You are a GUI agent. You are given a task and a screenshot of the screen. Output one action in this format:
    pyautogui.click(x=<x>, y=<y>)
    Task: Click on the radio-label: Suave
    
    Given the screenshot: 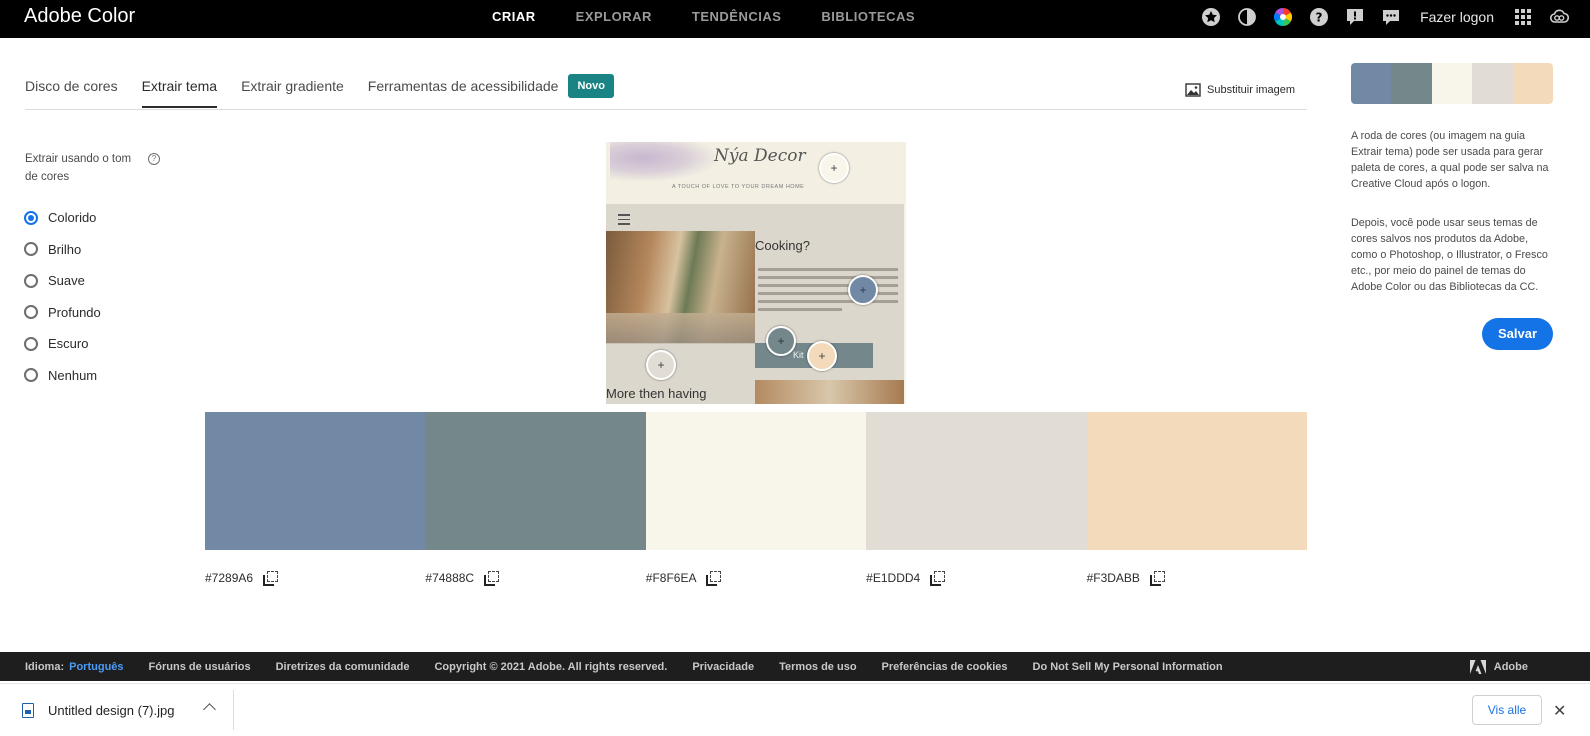 What is the action you would take?
    pyautogui.click(x=66, y=281)
    